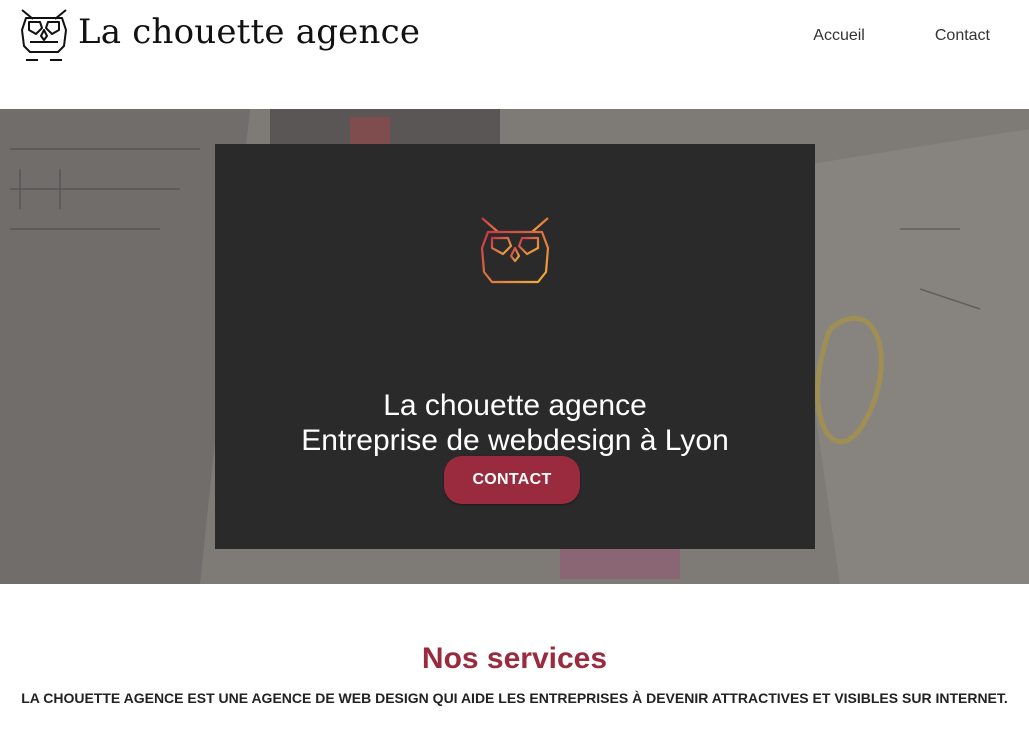 The image size is (1029, 742). What do you see at coordinates (901, 36) in the screenshot?
I see `main-nav: Accueil Contact` at bounding box center [901, 36].